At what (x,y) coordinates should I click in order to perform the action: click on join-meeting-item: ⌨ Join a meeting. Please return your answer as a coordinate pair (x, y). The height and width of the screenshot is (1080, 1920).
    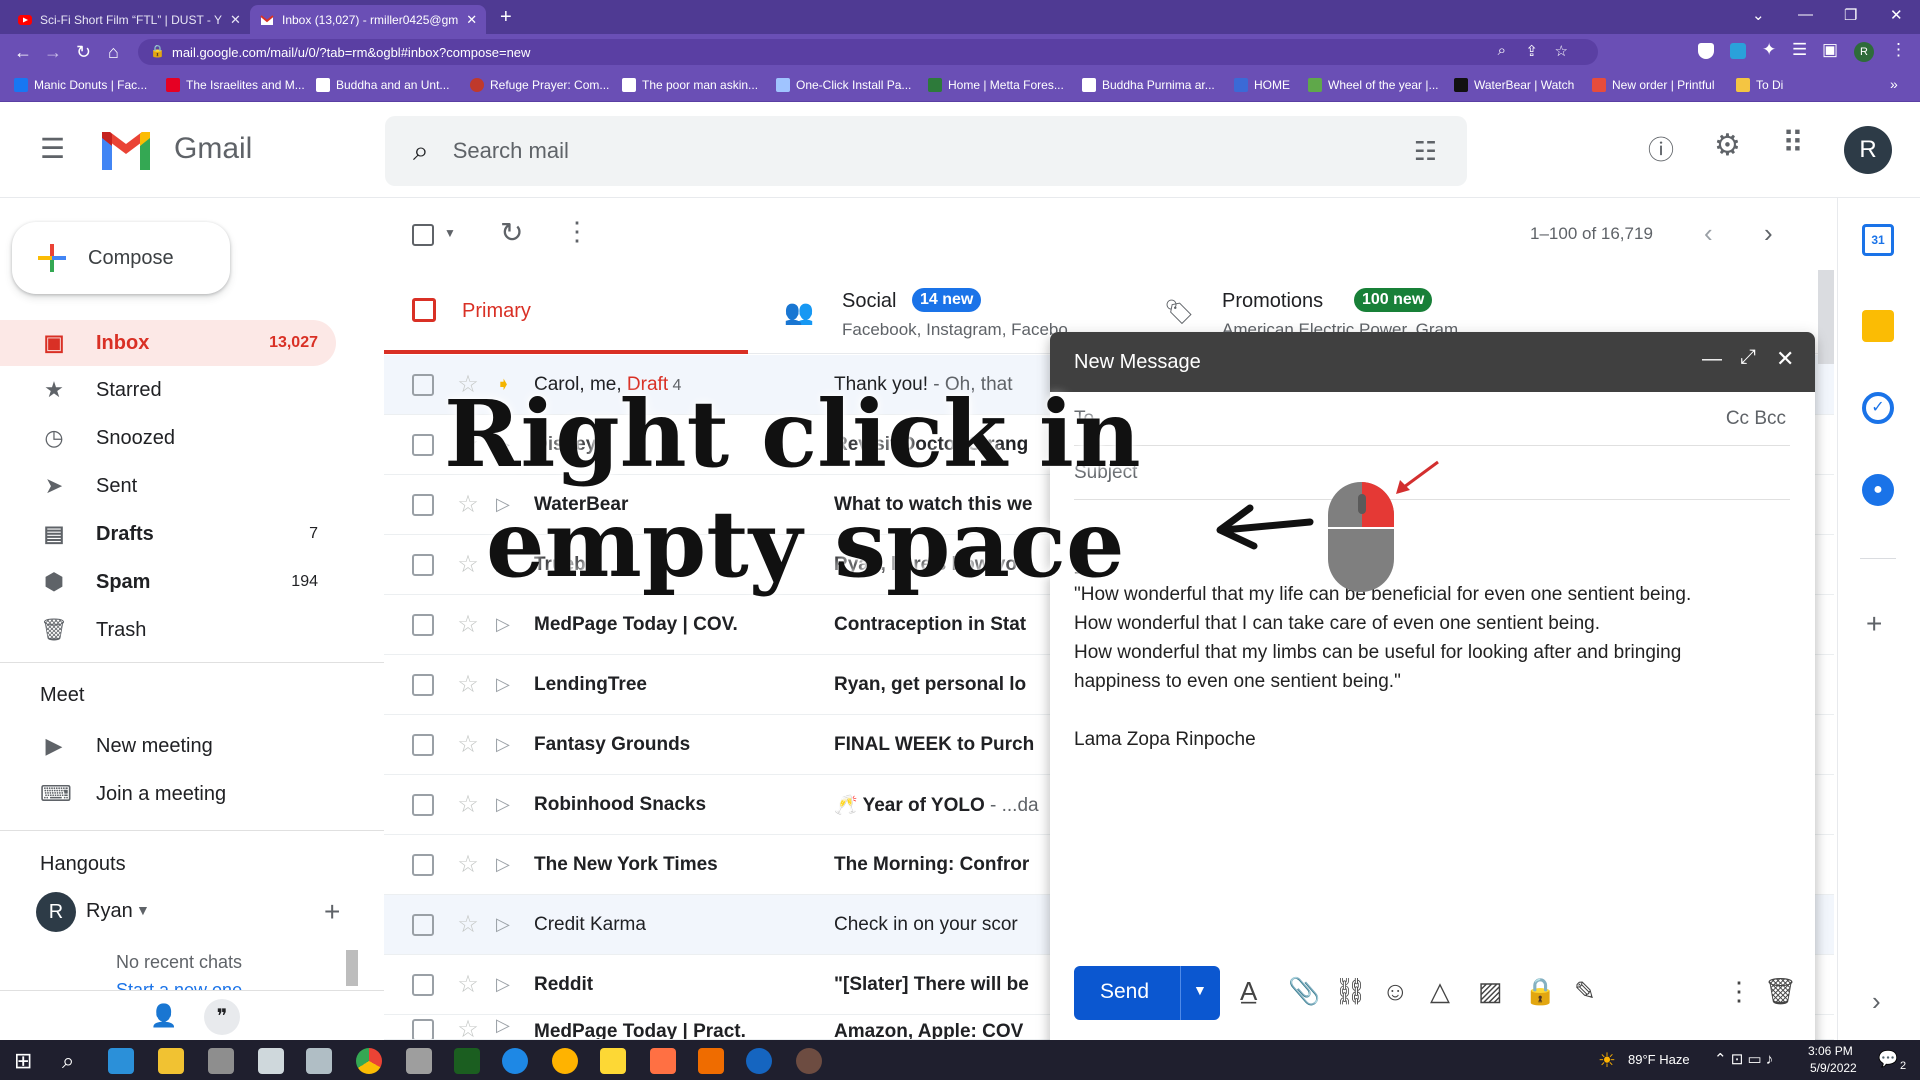
    Looking at the image, I should click on (168, 794).